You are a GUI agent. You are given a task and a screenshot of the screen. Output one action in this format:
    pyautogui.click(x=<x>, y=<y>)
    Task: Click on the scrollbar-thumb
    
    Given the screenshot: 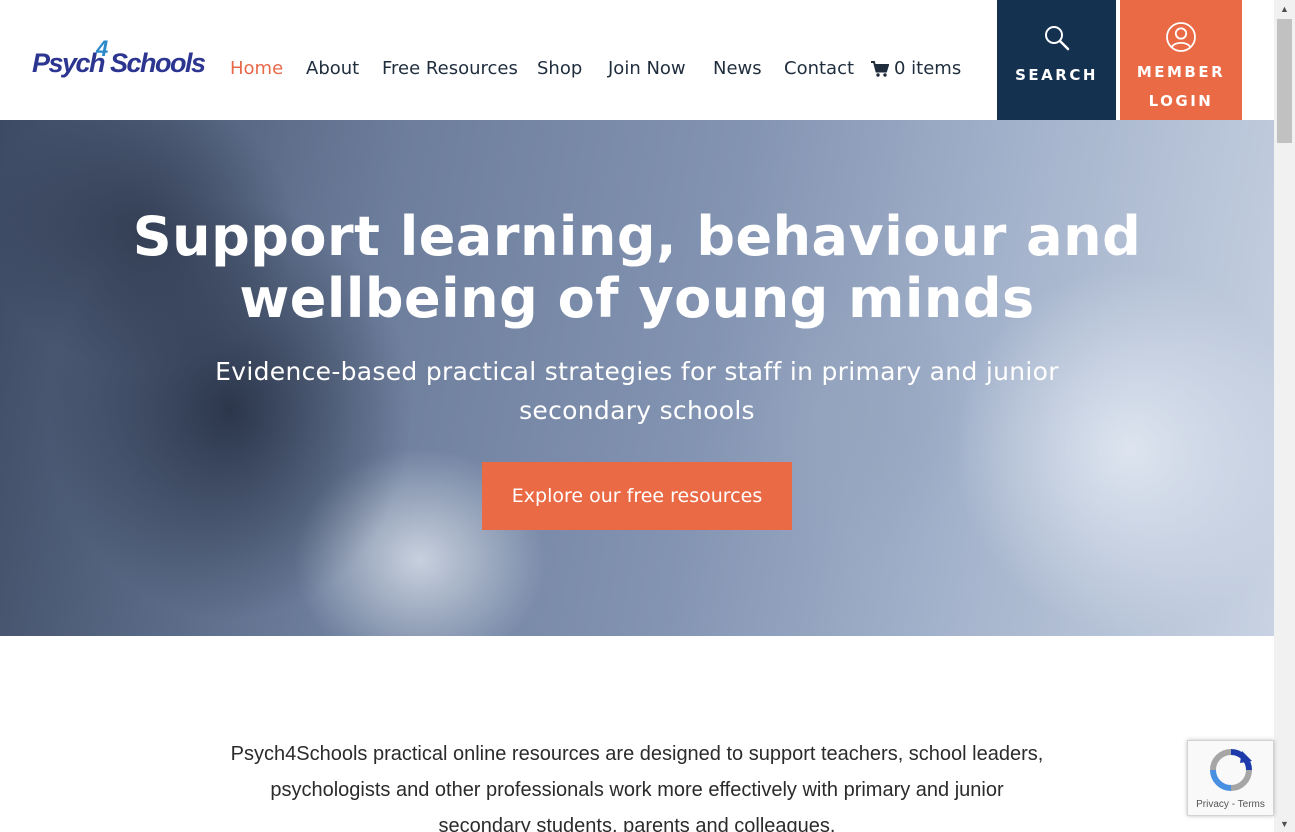 What is the action you would take?
    pyautogui.click(x=1284, y=81)
    